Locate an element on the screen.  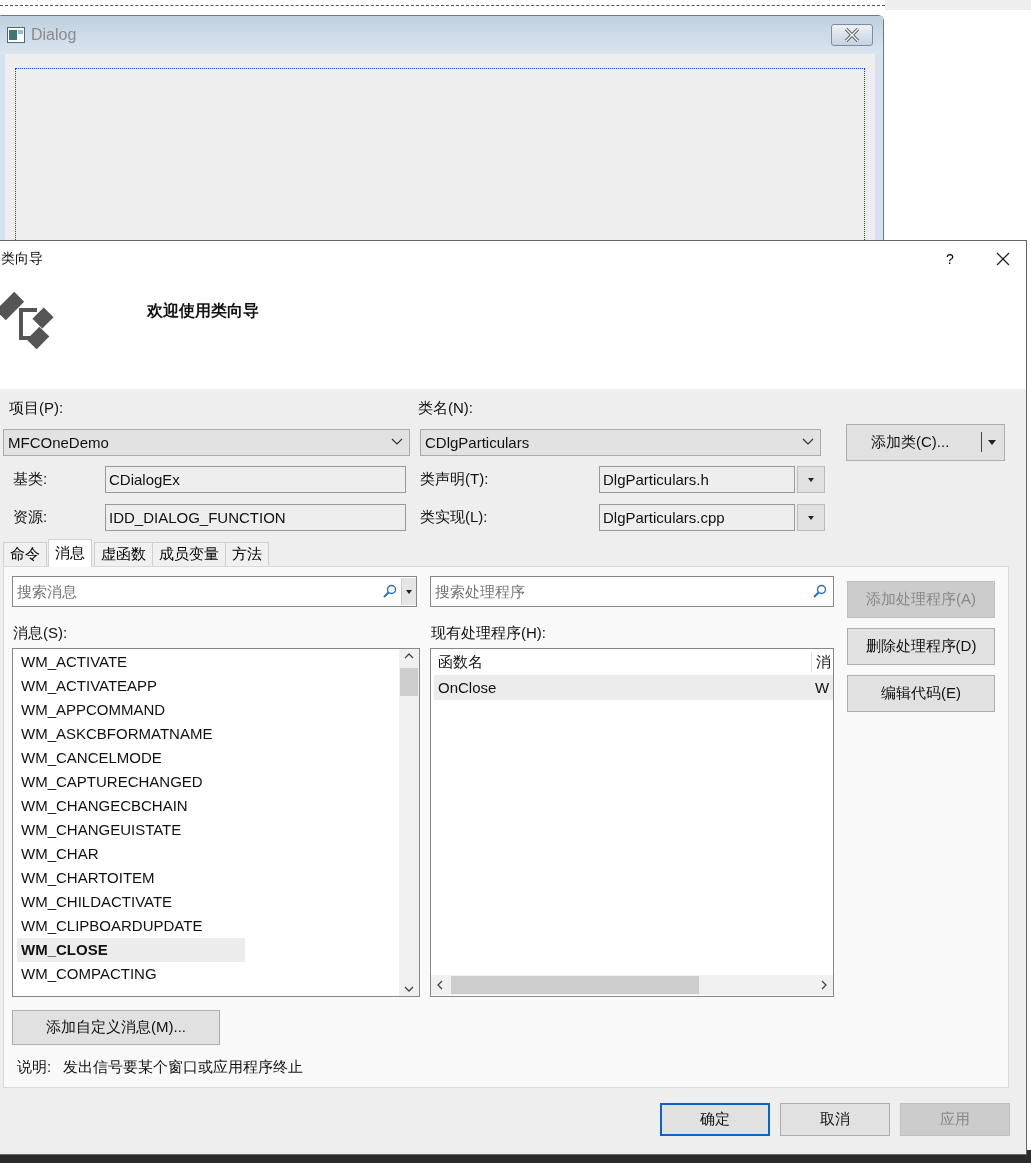
implementation-label: 类实现(L): is located at coordinates (454, 517).